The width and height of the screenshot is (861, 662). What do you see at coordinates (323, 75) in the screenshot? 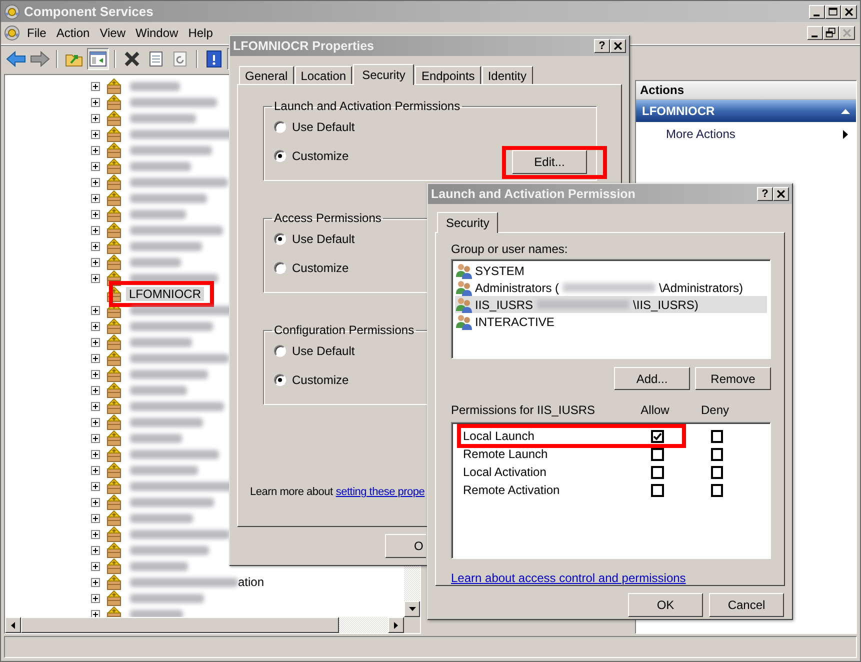
I see `tab: Location` at bounding box center [323, 75].